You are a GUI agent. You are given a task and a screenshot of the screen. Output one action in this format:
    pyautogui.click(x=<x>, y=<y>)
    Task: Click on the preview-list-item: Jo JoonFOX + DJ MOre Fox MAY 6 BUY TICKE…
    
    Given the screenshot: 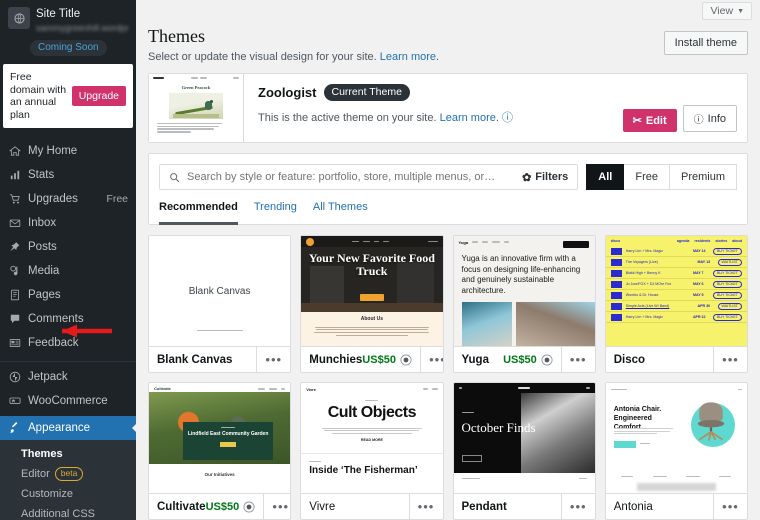 What is the action you would take?
    pyautogui.click(x=676, y=284)
    